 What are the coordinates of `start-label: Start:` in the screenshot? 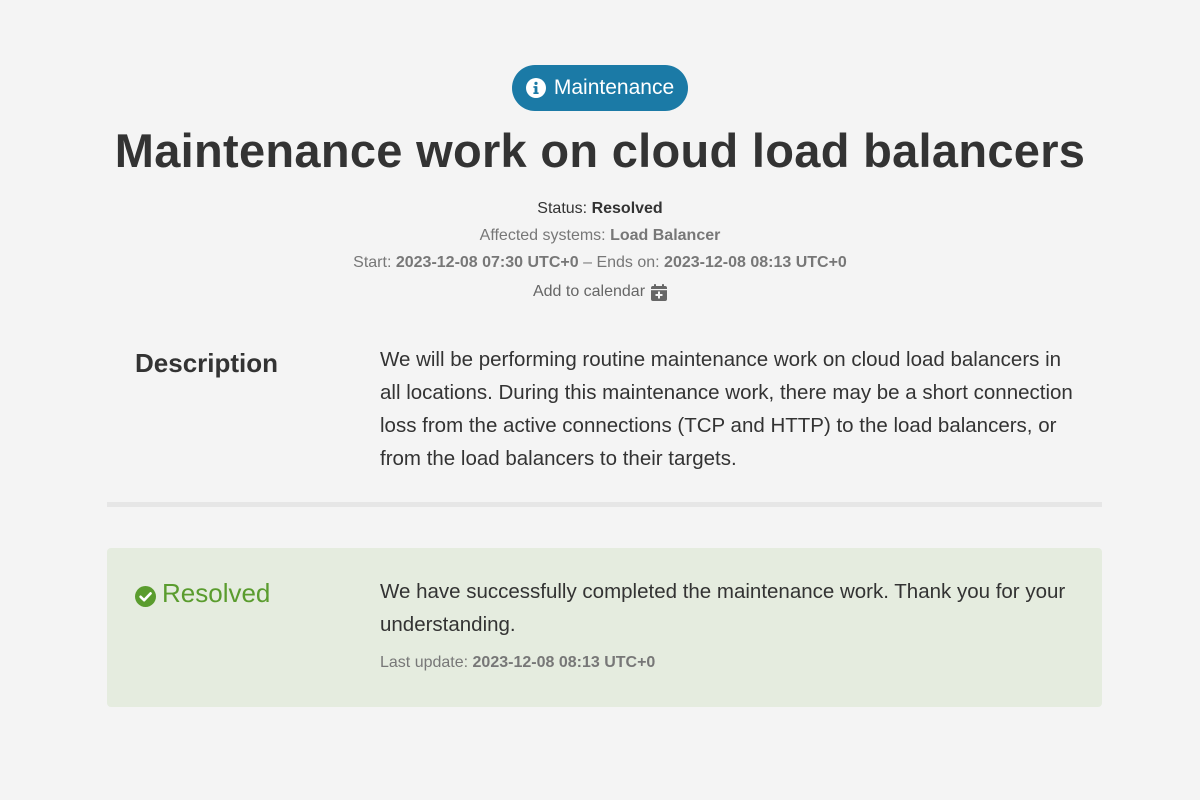 It's located at (372, 262).